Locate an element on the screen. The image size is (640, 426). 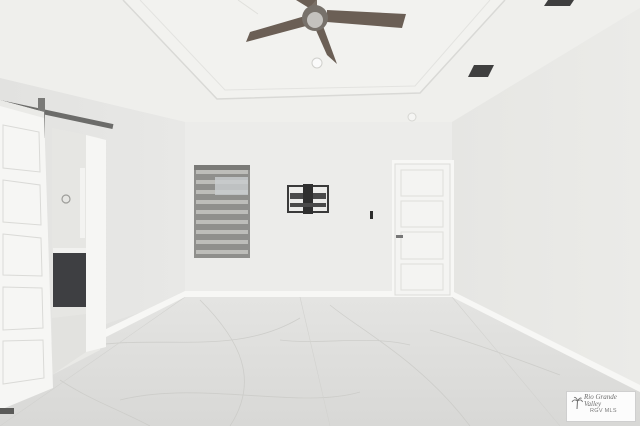
closet-door is located at coordinates (422, 229).